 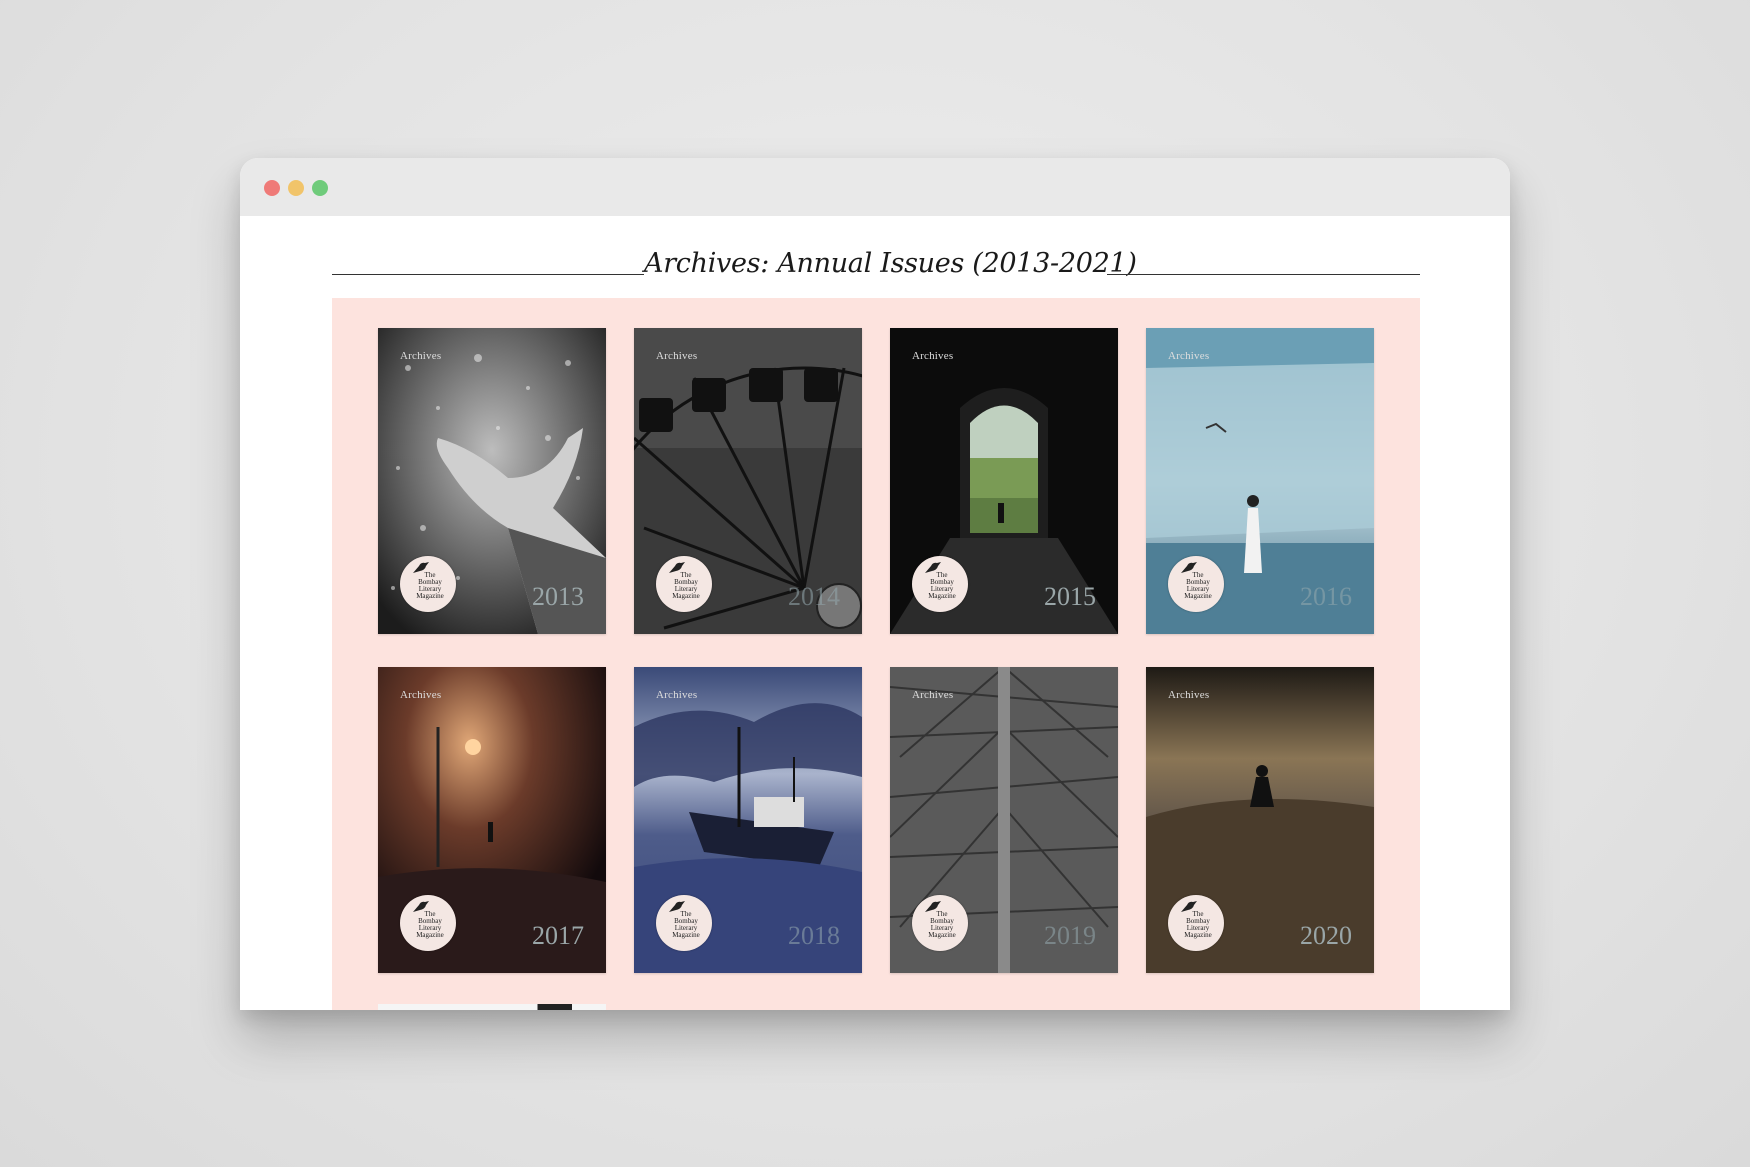 I want to click on heading-rule-left, so click(x=488, y=274).